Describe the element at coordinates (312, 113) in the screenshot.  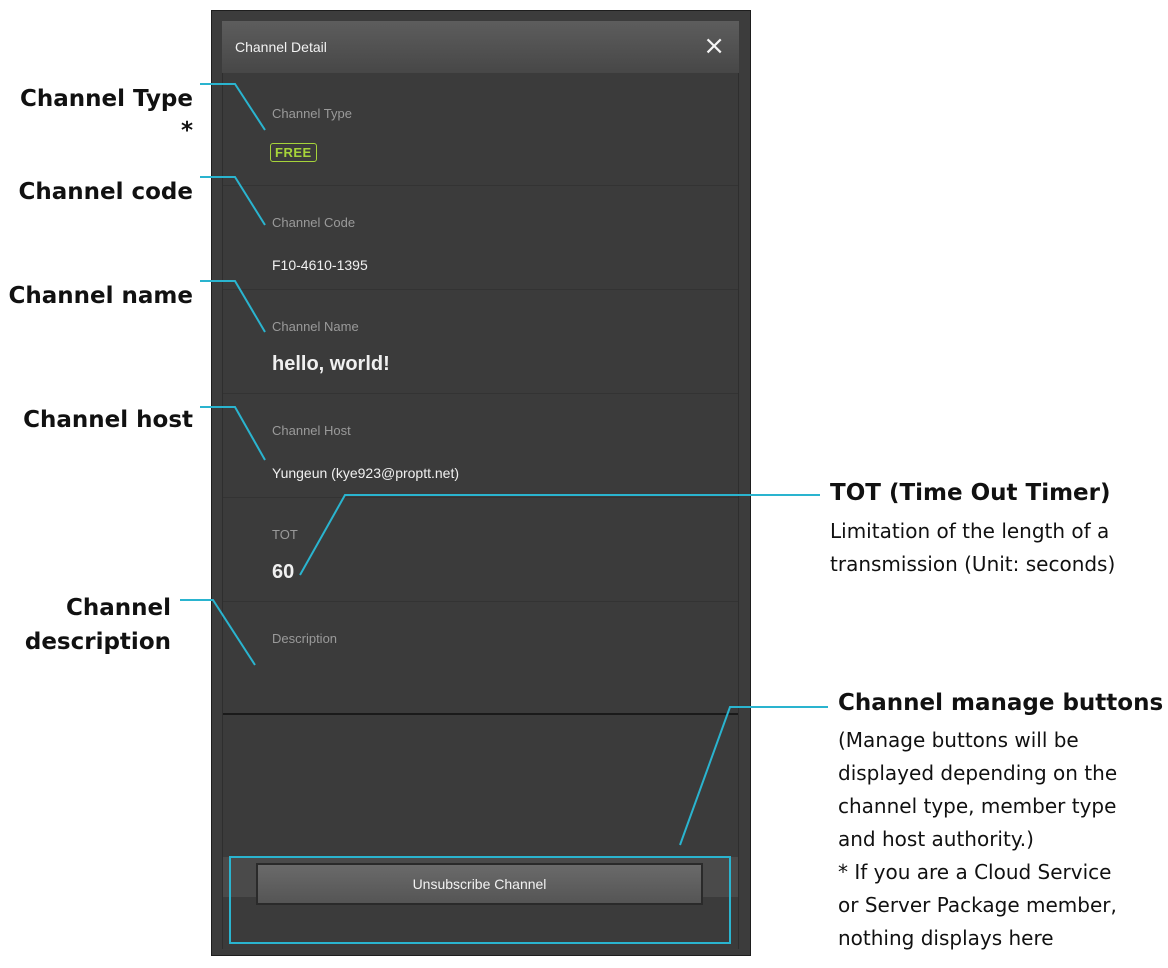
I see `channel-type-label: Channel Type` at that location.